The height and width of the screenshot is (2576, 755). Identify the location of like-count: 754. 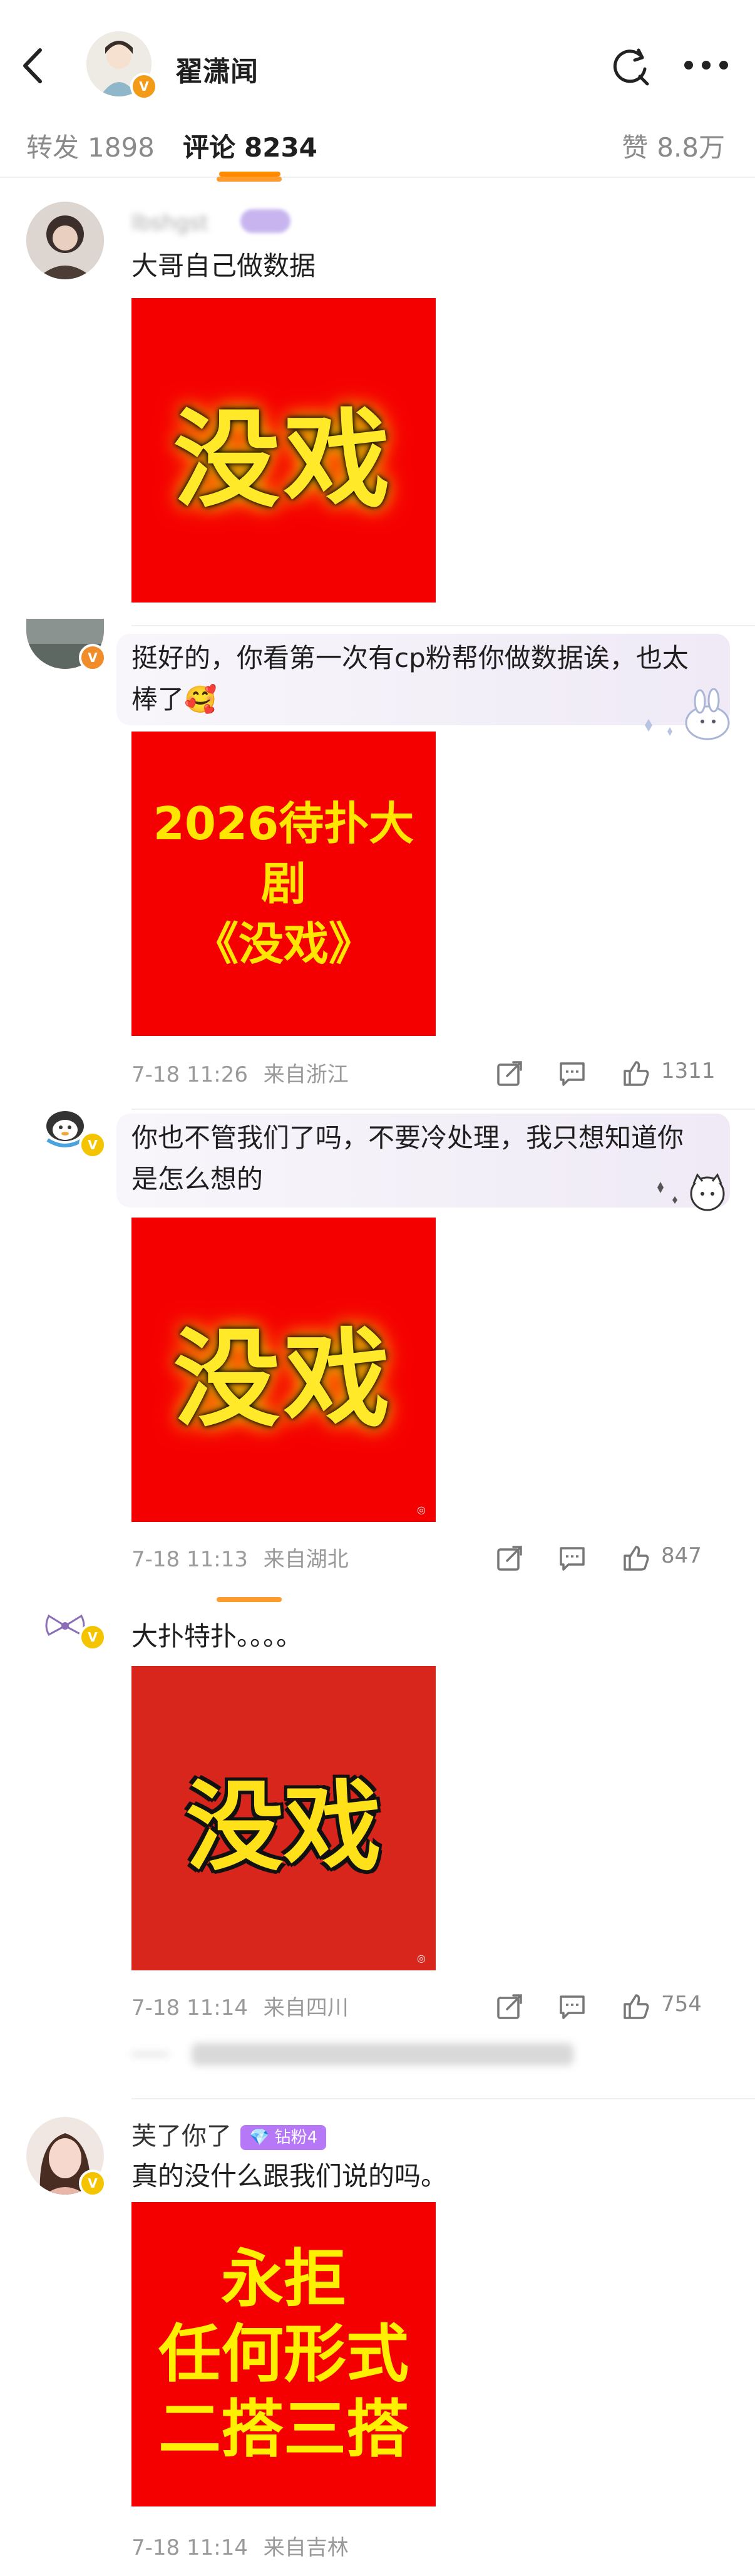
(681, 2004).